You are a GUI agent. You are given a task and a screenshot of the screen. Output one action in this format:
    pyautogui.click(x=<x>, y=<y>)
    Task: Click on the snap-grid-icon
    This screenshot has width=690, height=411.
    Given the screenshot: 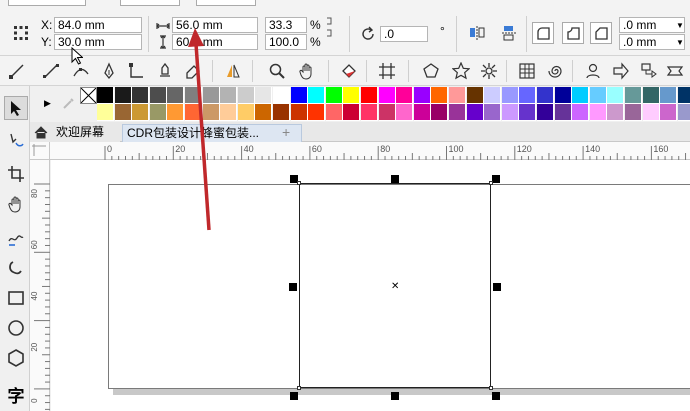 What is the action you would take?
    pyautogui.click(x=387, y=71)
    